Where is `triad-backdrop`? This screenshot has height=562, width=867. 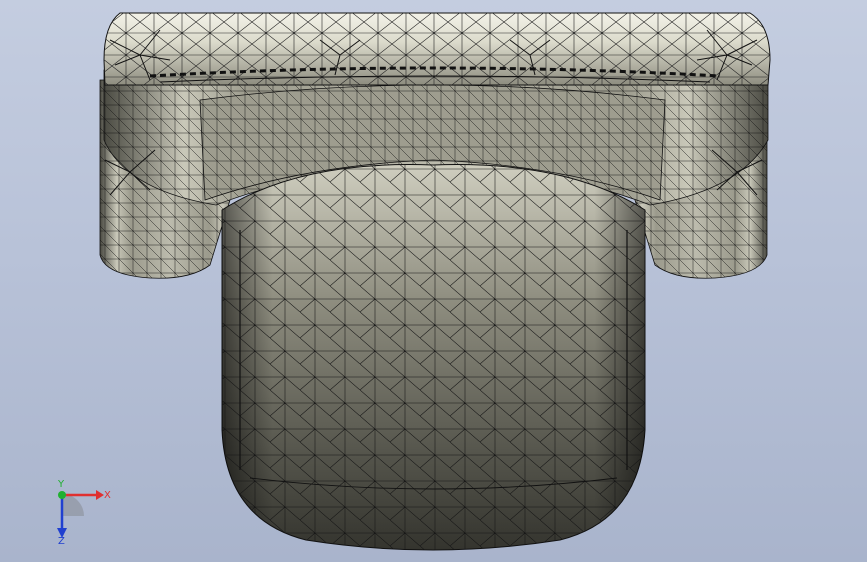
triad-backdrop is located at coordinates (73, 505).